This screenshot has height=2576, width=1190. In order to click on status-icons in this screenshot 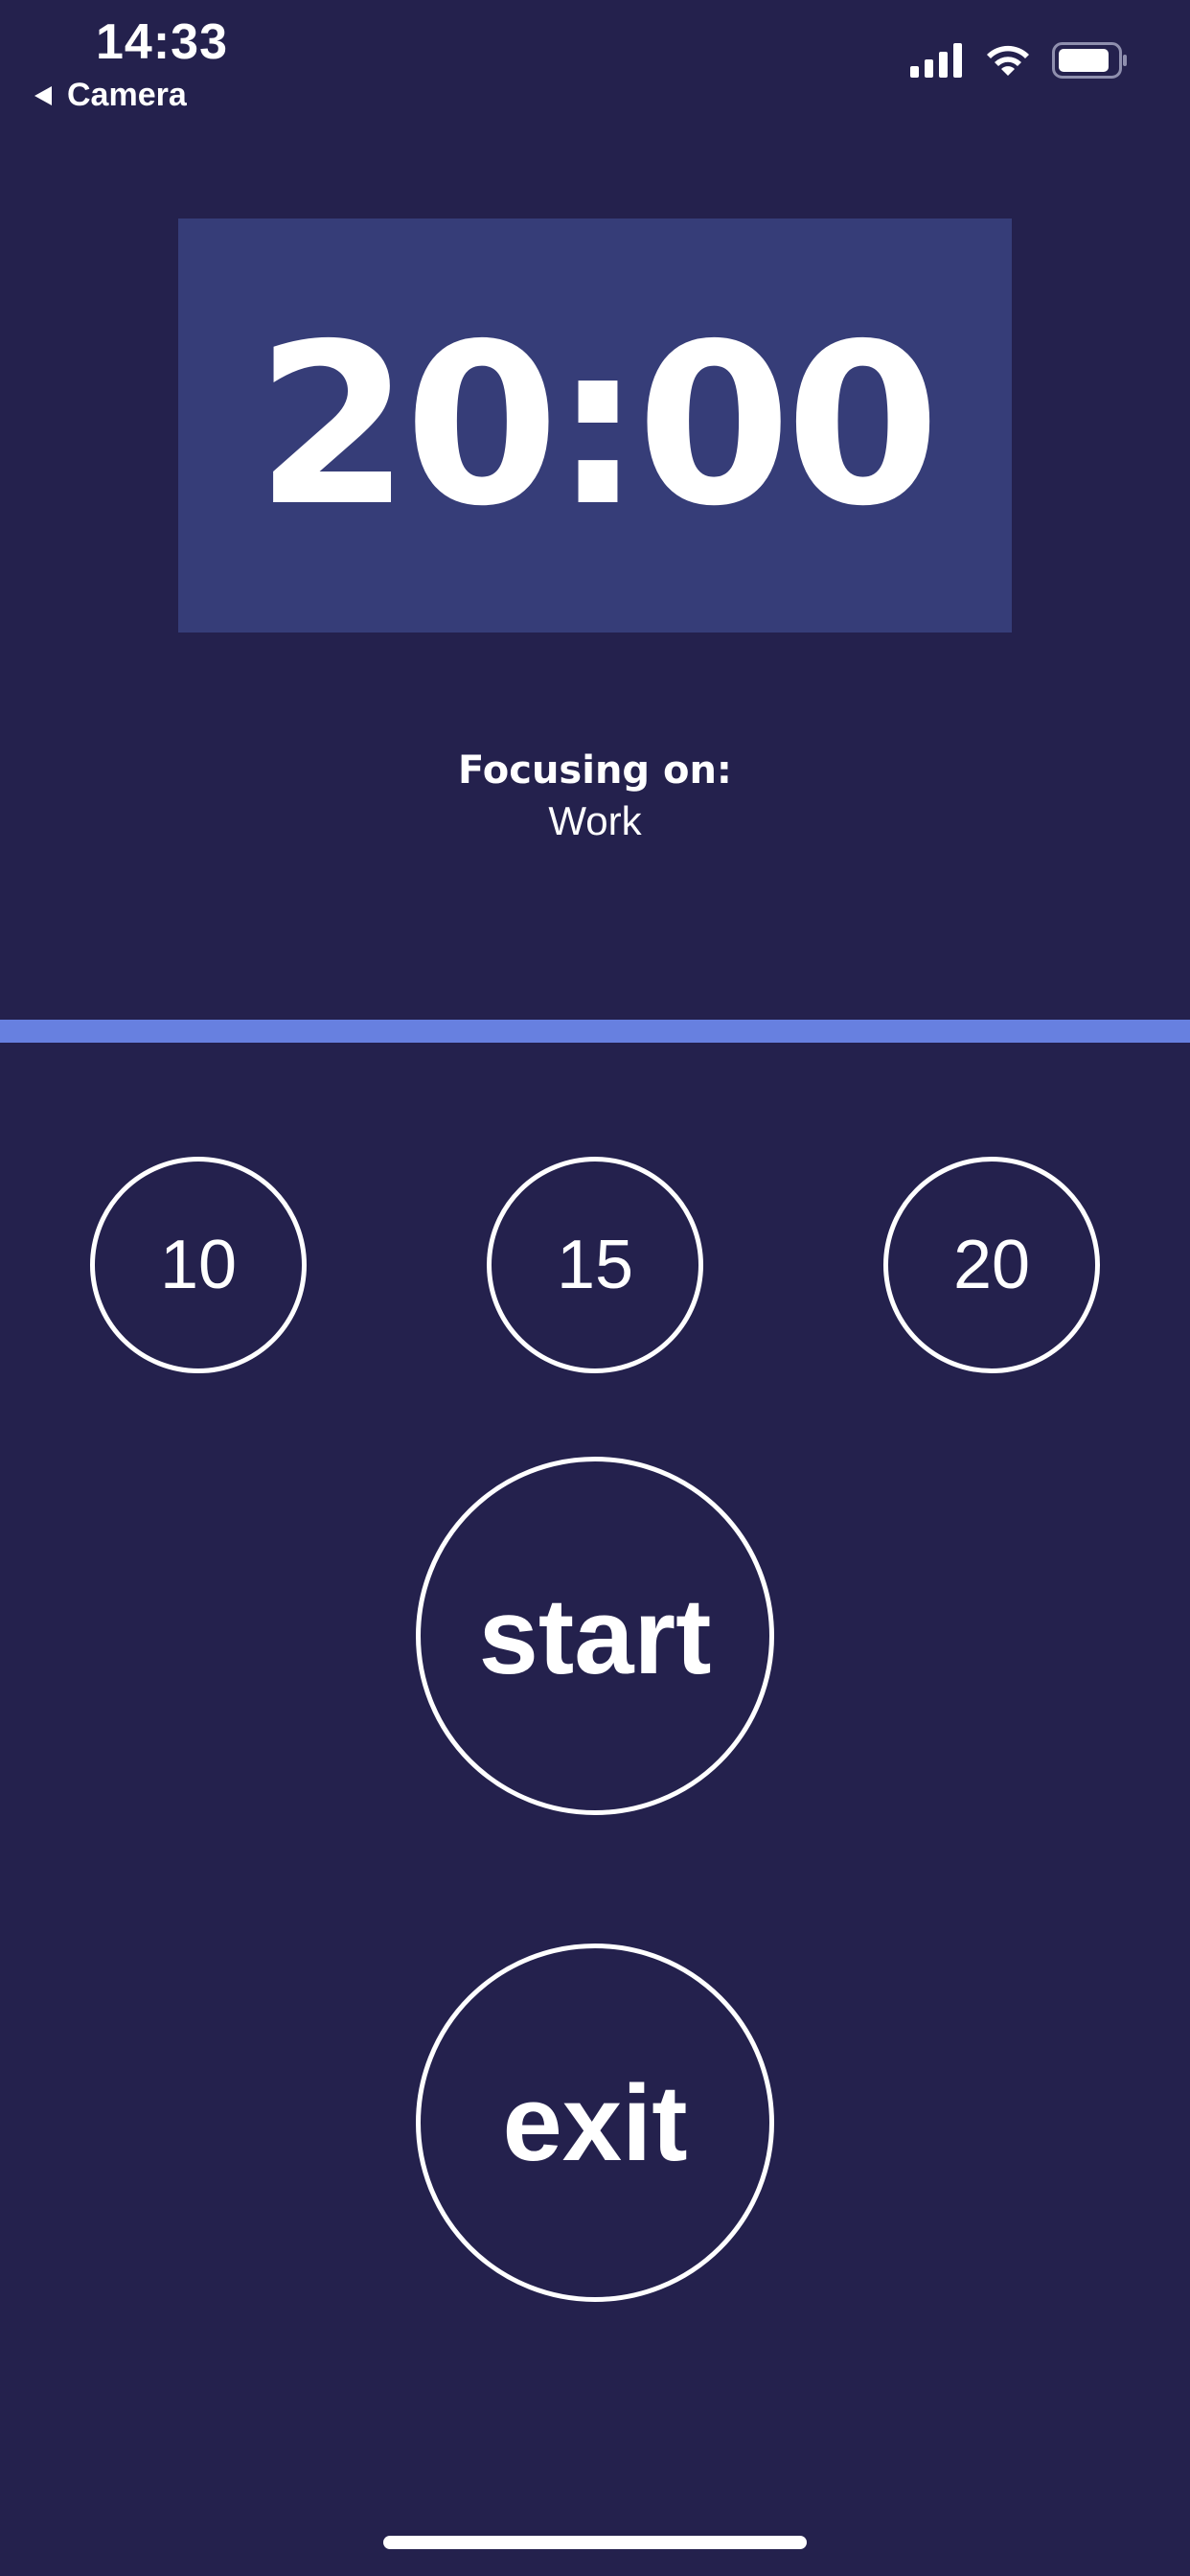, I will do `click(1019, 60)`.